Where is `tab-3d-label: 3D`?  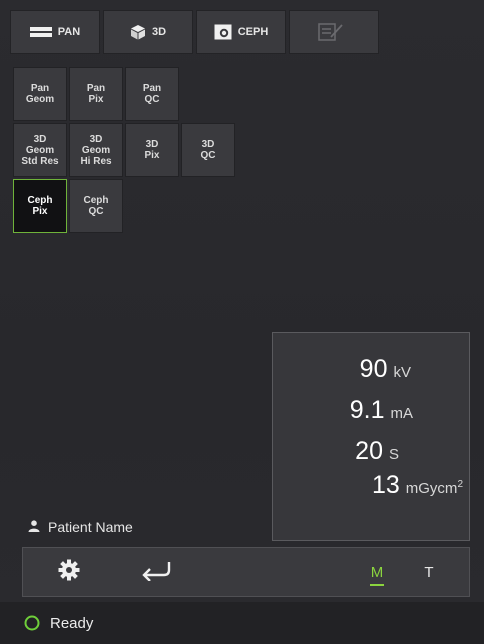
tab-3d-label: 3D is located at coordinates (159, 32).